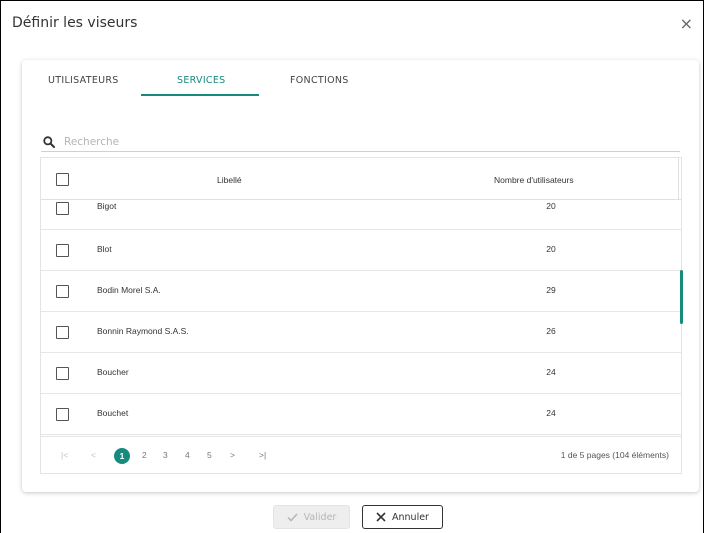  Describe the element at coordinates (129, 290) in the screenshot. I see `row-label: Bodin Morel S.A.` at that location.